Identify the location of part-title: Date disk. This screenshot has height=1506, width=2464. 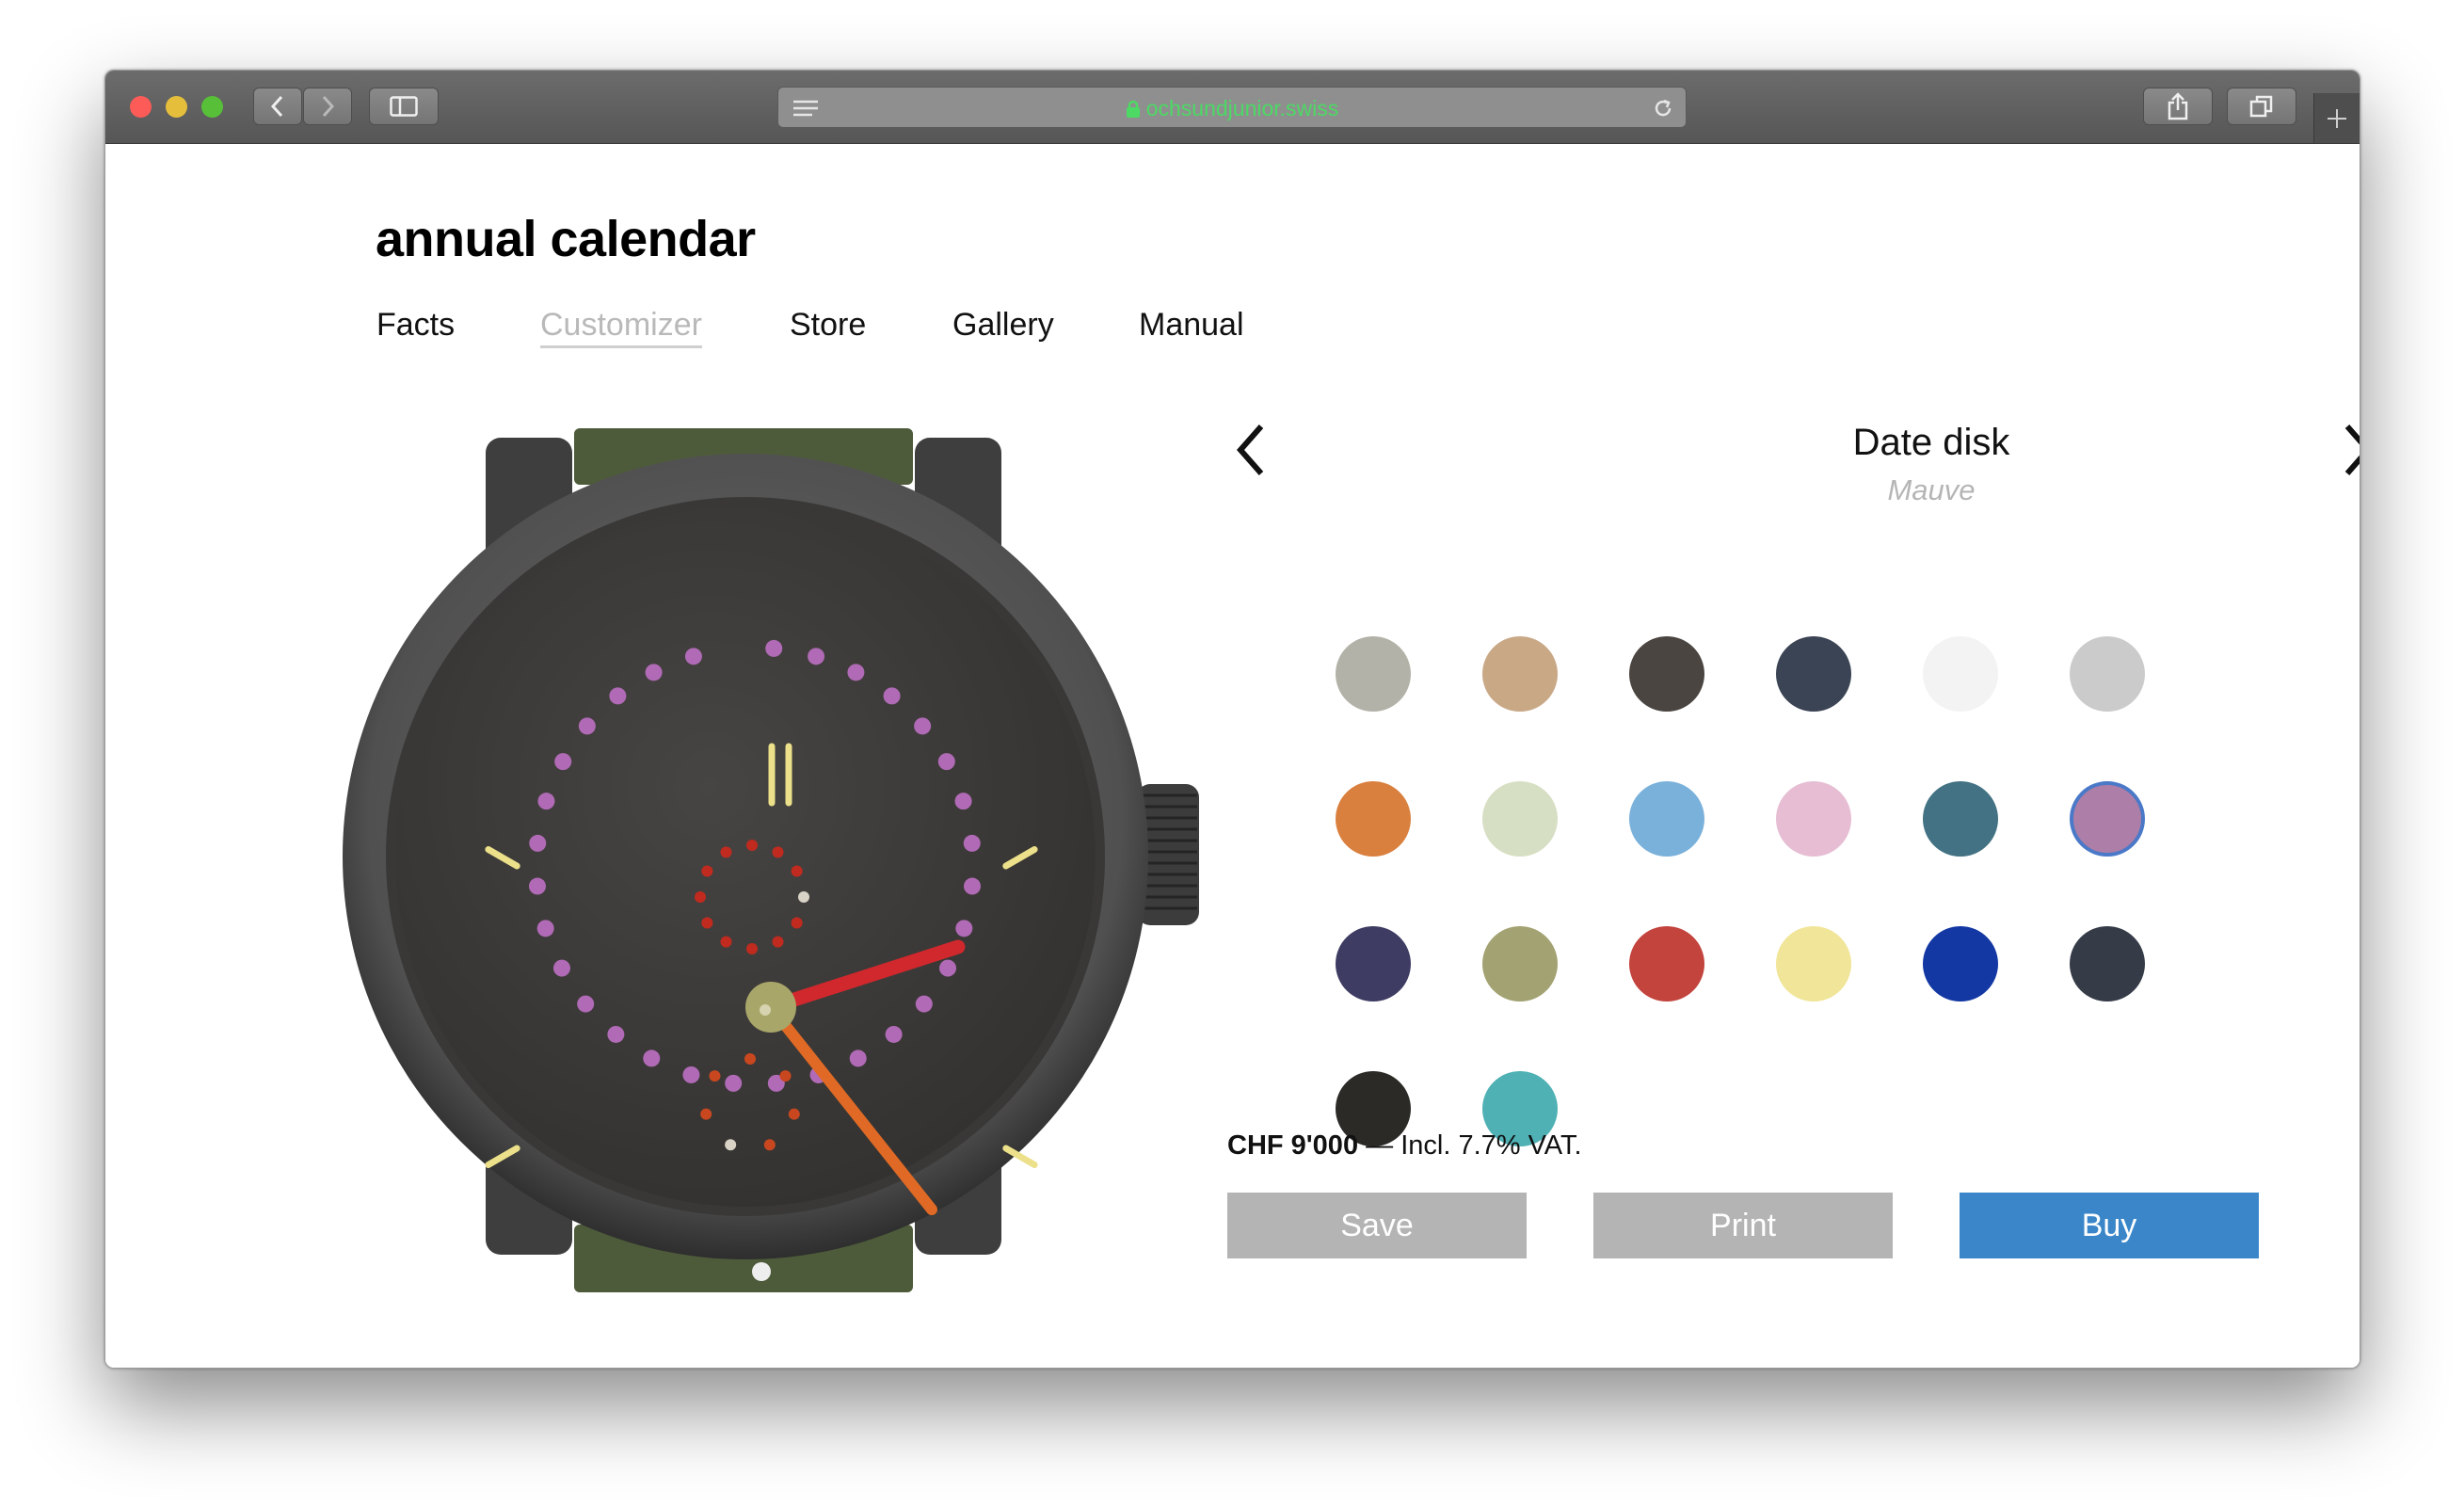
(1931, 442).